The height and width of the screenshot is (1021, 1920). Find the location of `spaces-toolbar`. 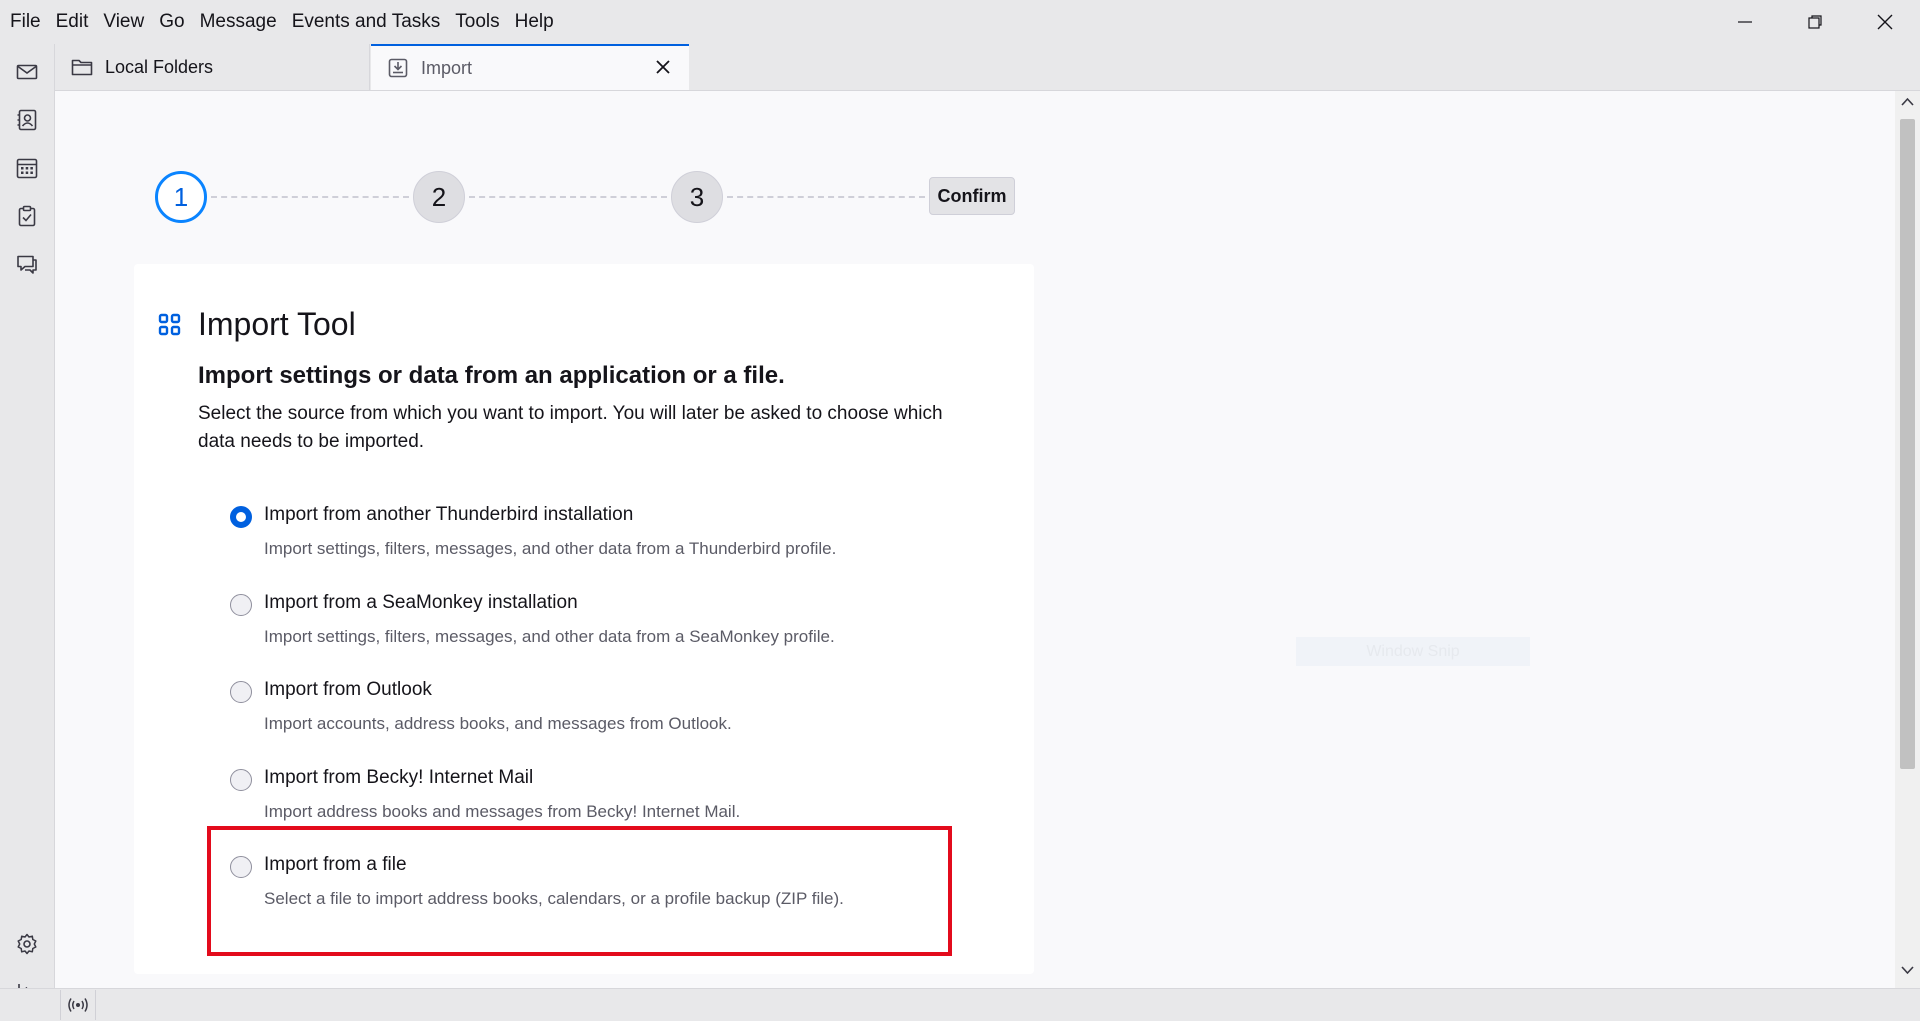

spaces-toolbar is located at coordinates (27, 522).